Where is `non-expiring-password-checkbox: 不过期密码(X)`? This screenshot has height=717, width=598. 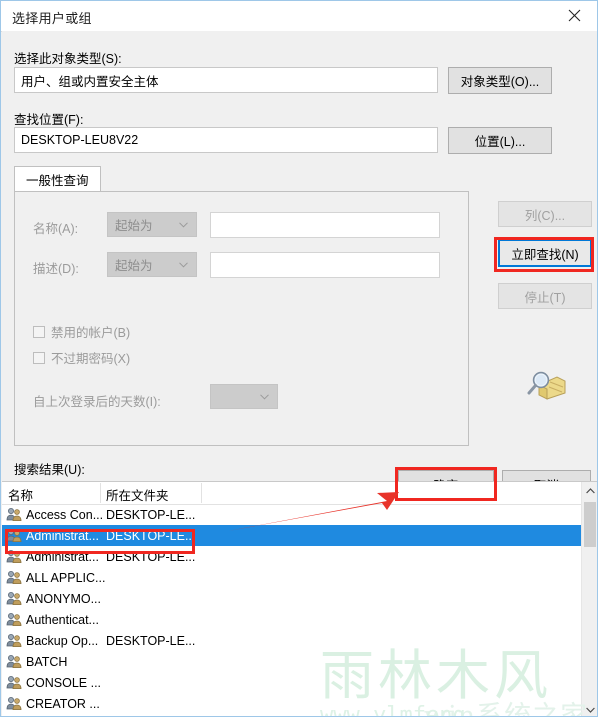
non-expiring-password-checkbox: 不过期密码(X) is located at coordinates (81, 357).